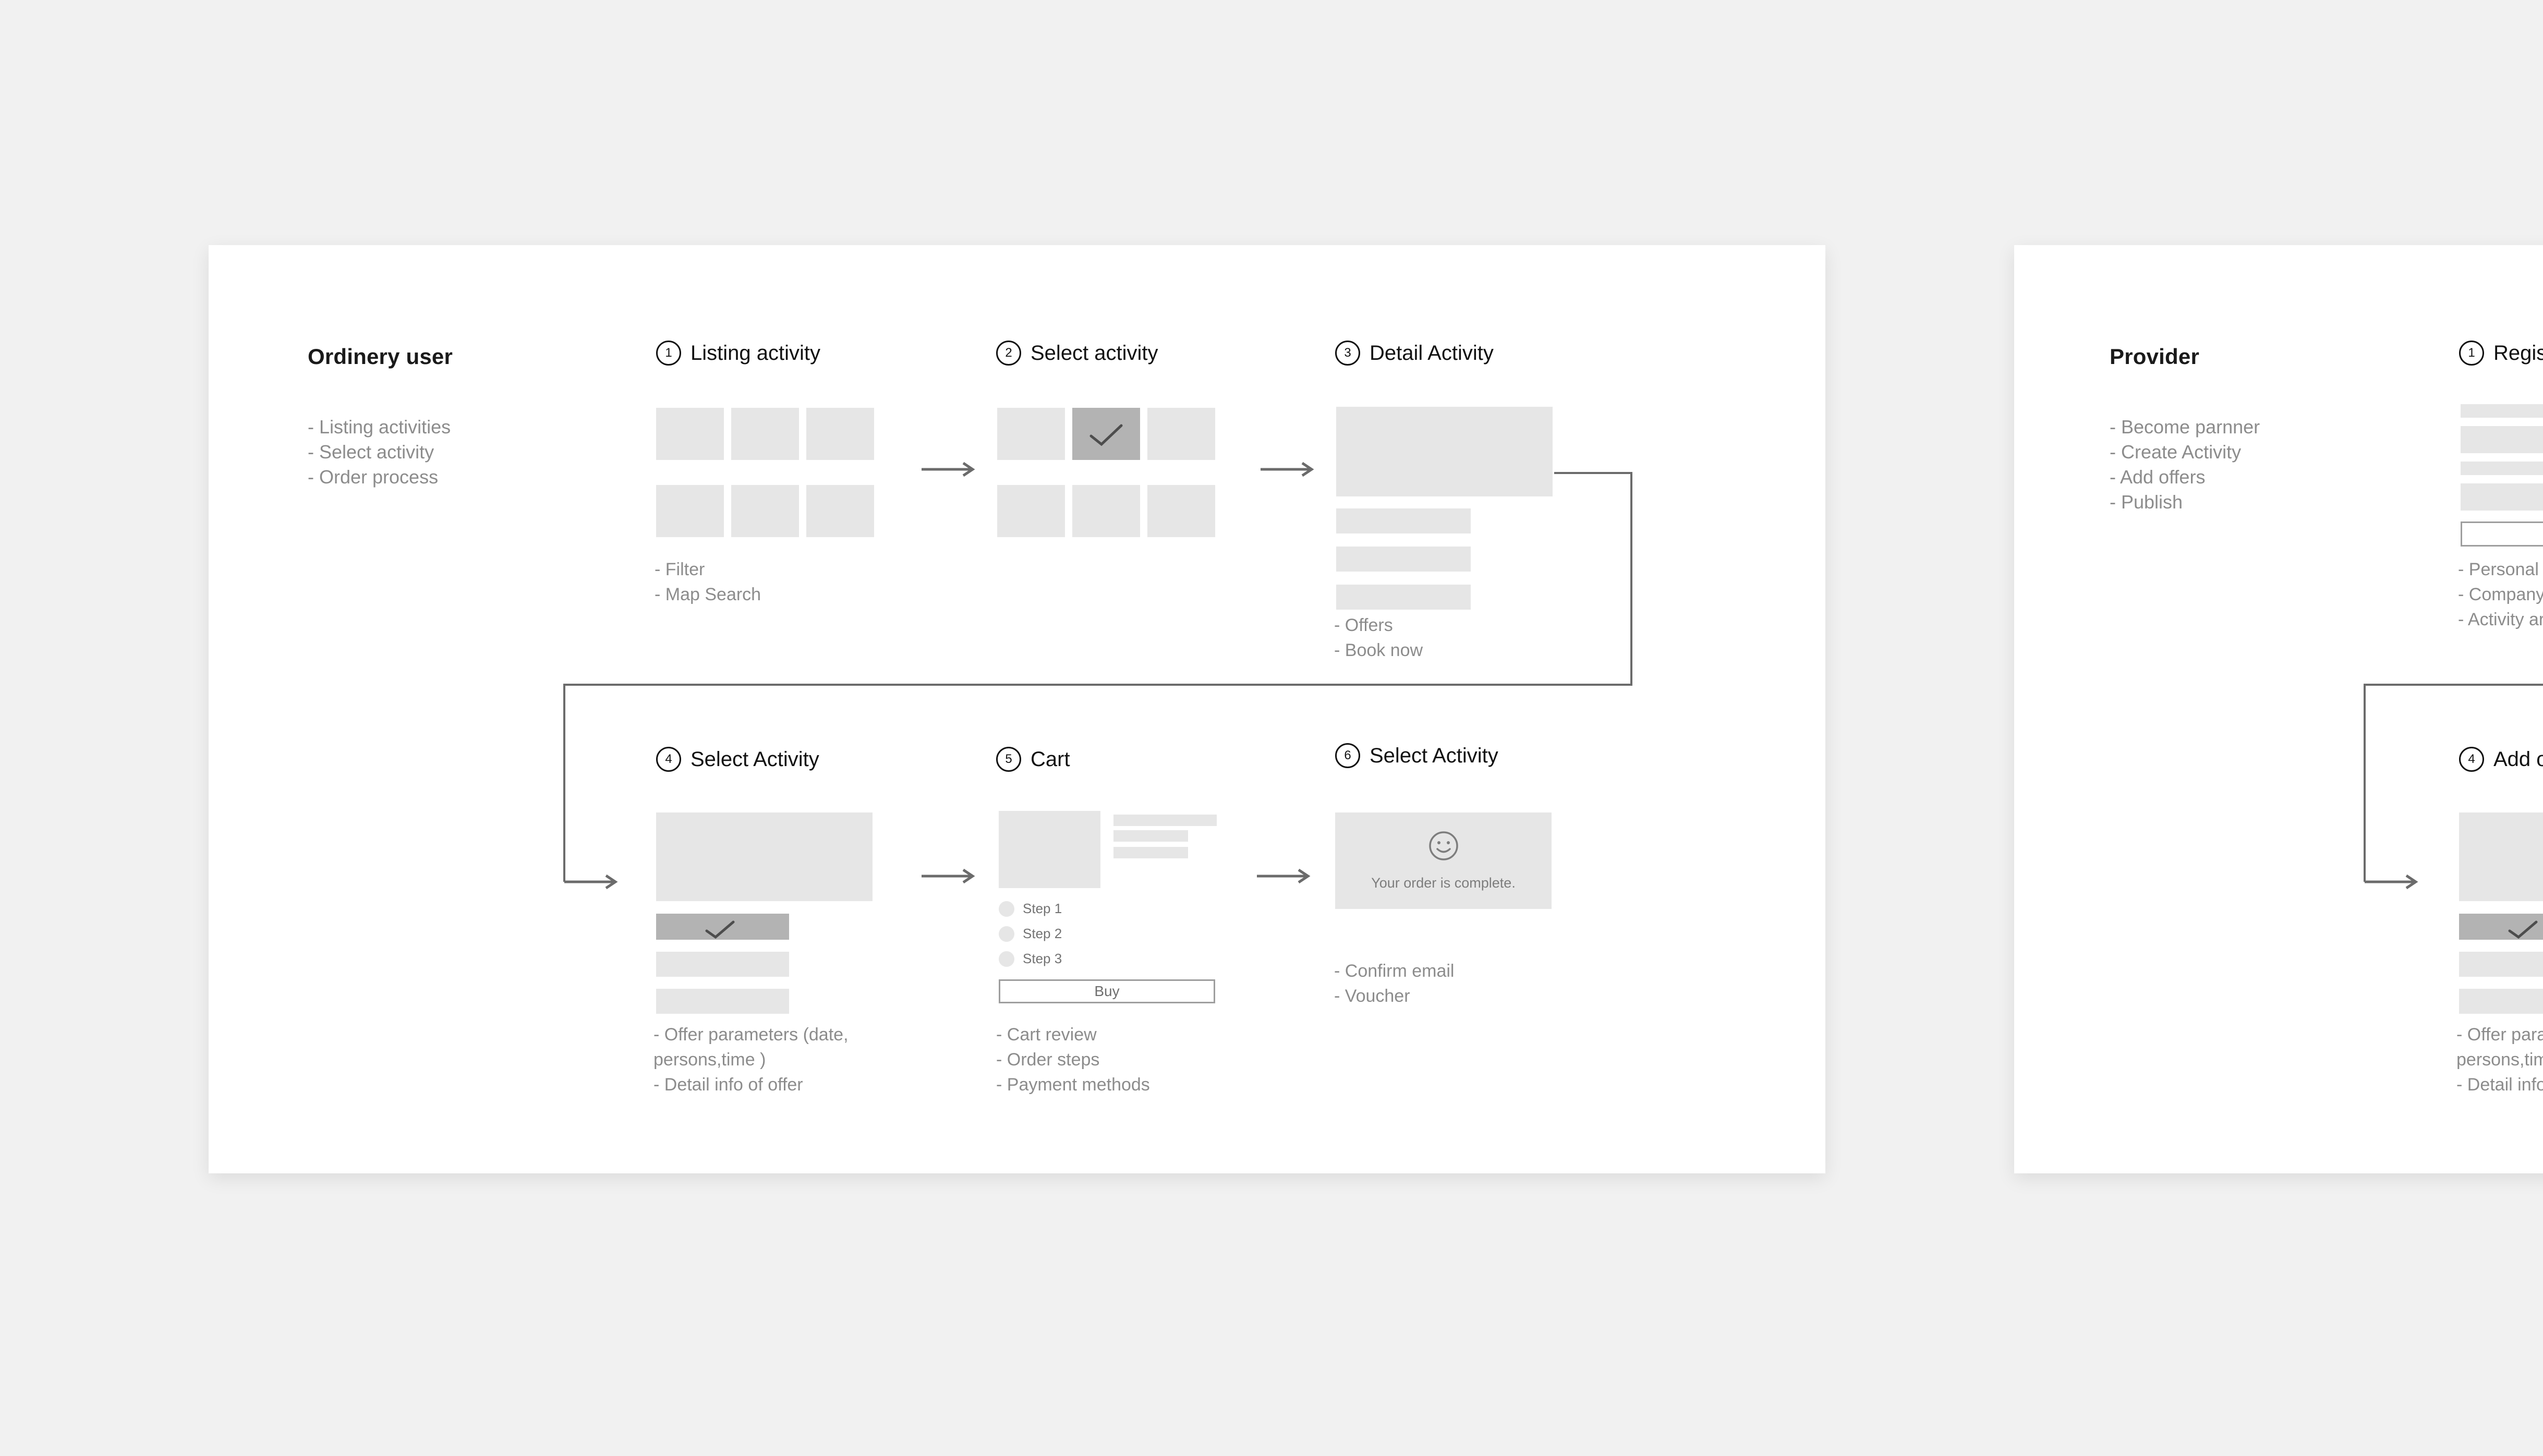 Image resolution: width=2543 pixels, height=1456 pixels. Describe the element at coordinates (373, 477) in the screenshot. I see `user-persona-item: - Order process` at that location.